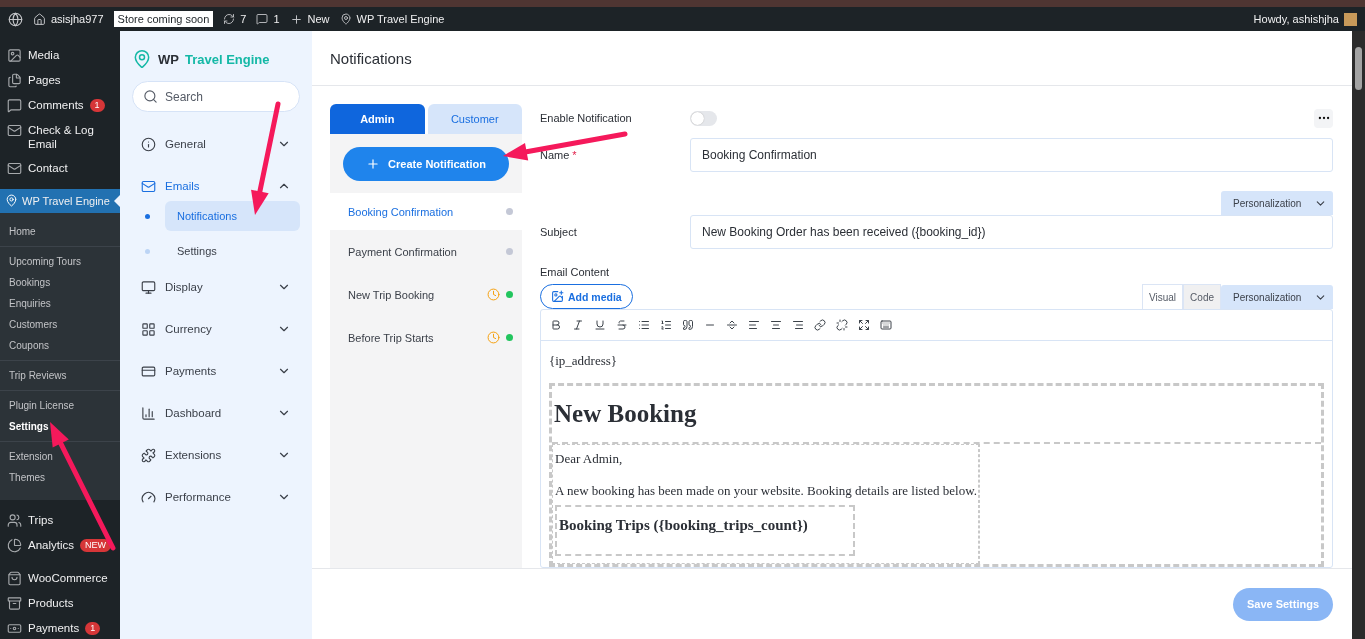 The height and width of the screenshot is (639, 1365). I want to click on notification-item: Payment Confirmation, so click(424, 251).